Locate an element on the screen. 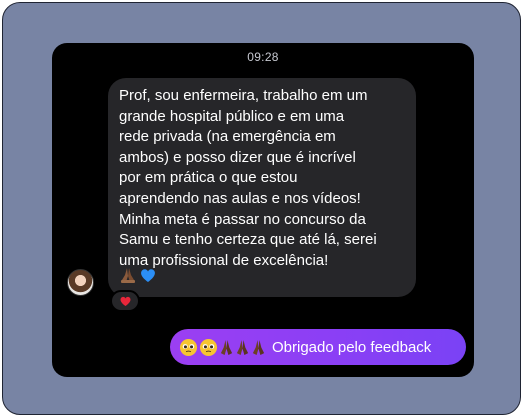 Image resolution: width=525 pixels, height=419 pixels. message-reaction is located at coordinates (125, 301).